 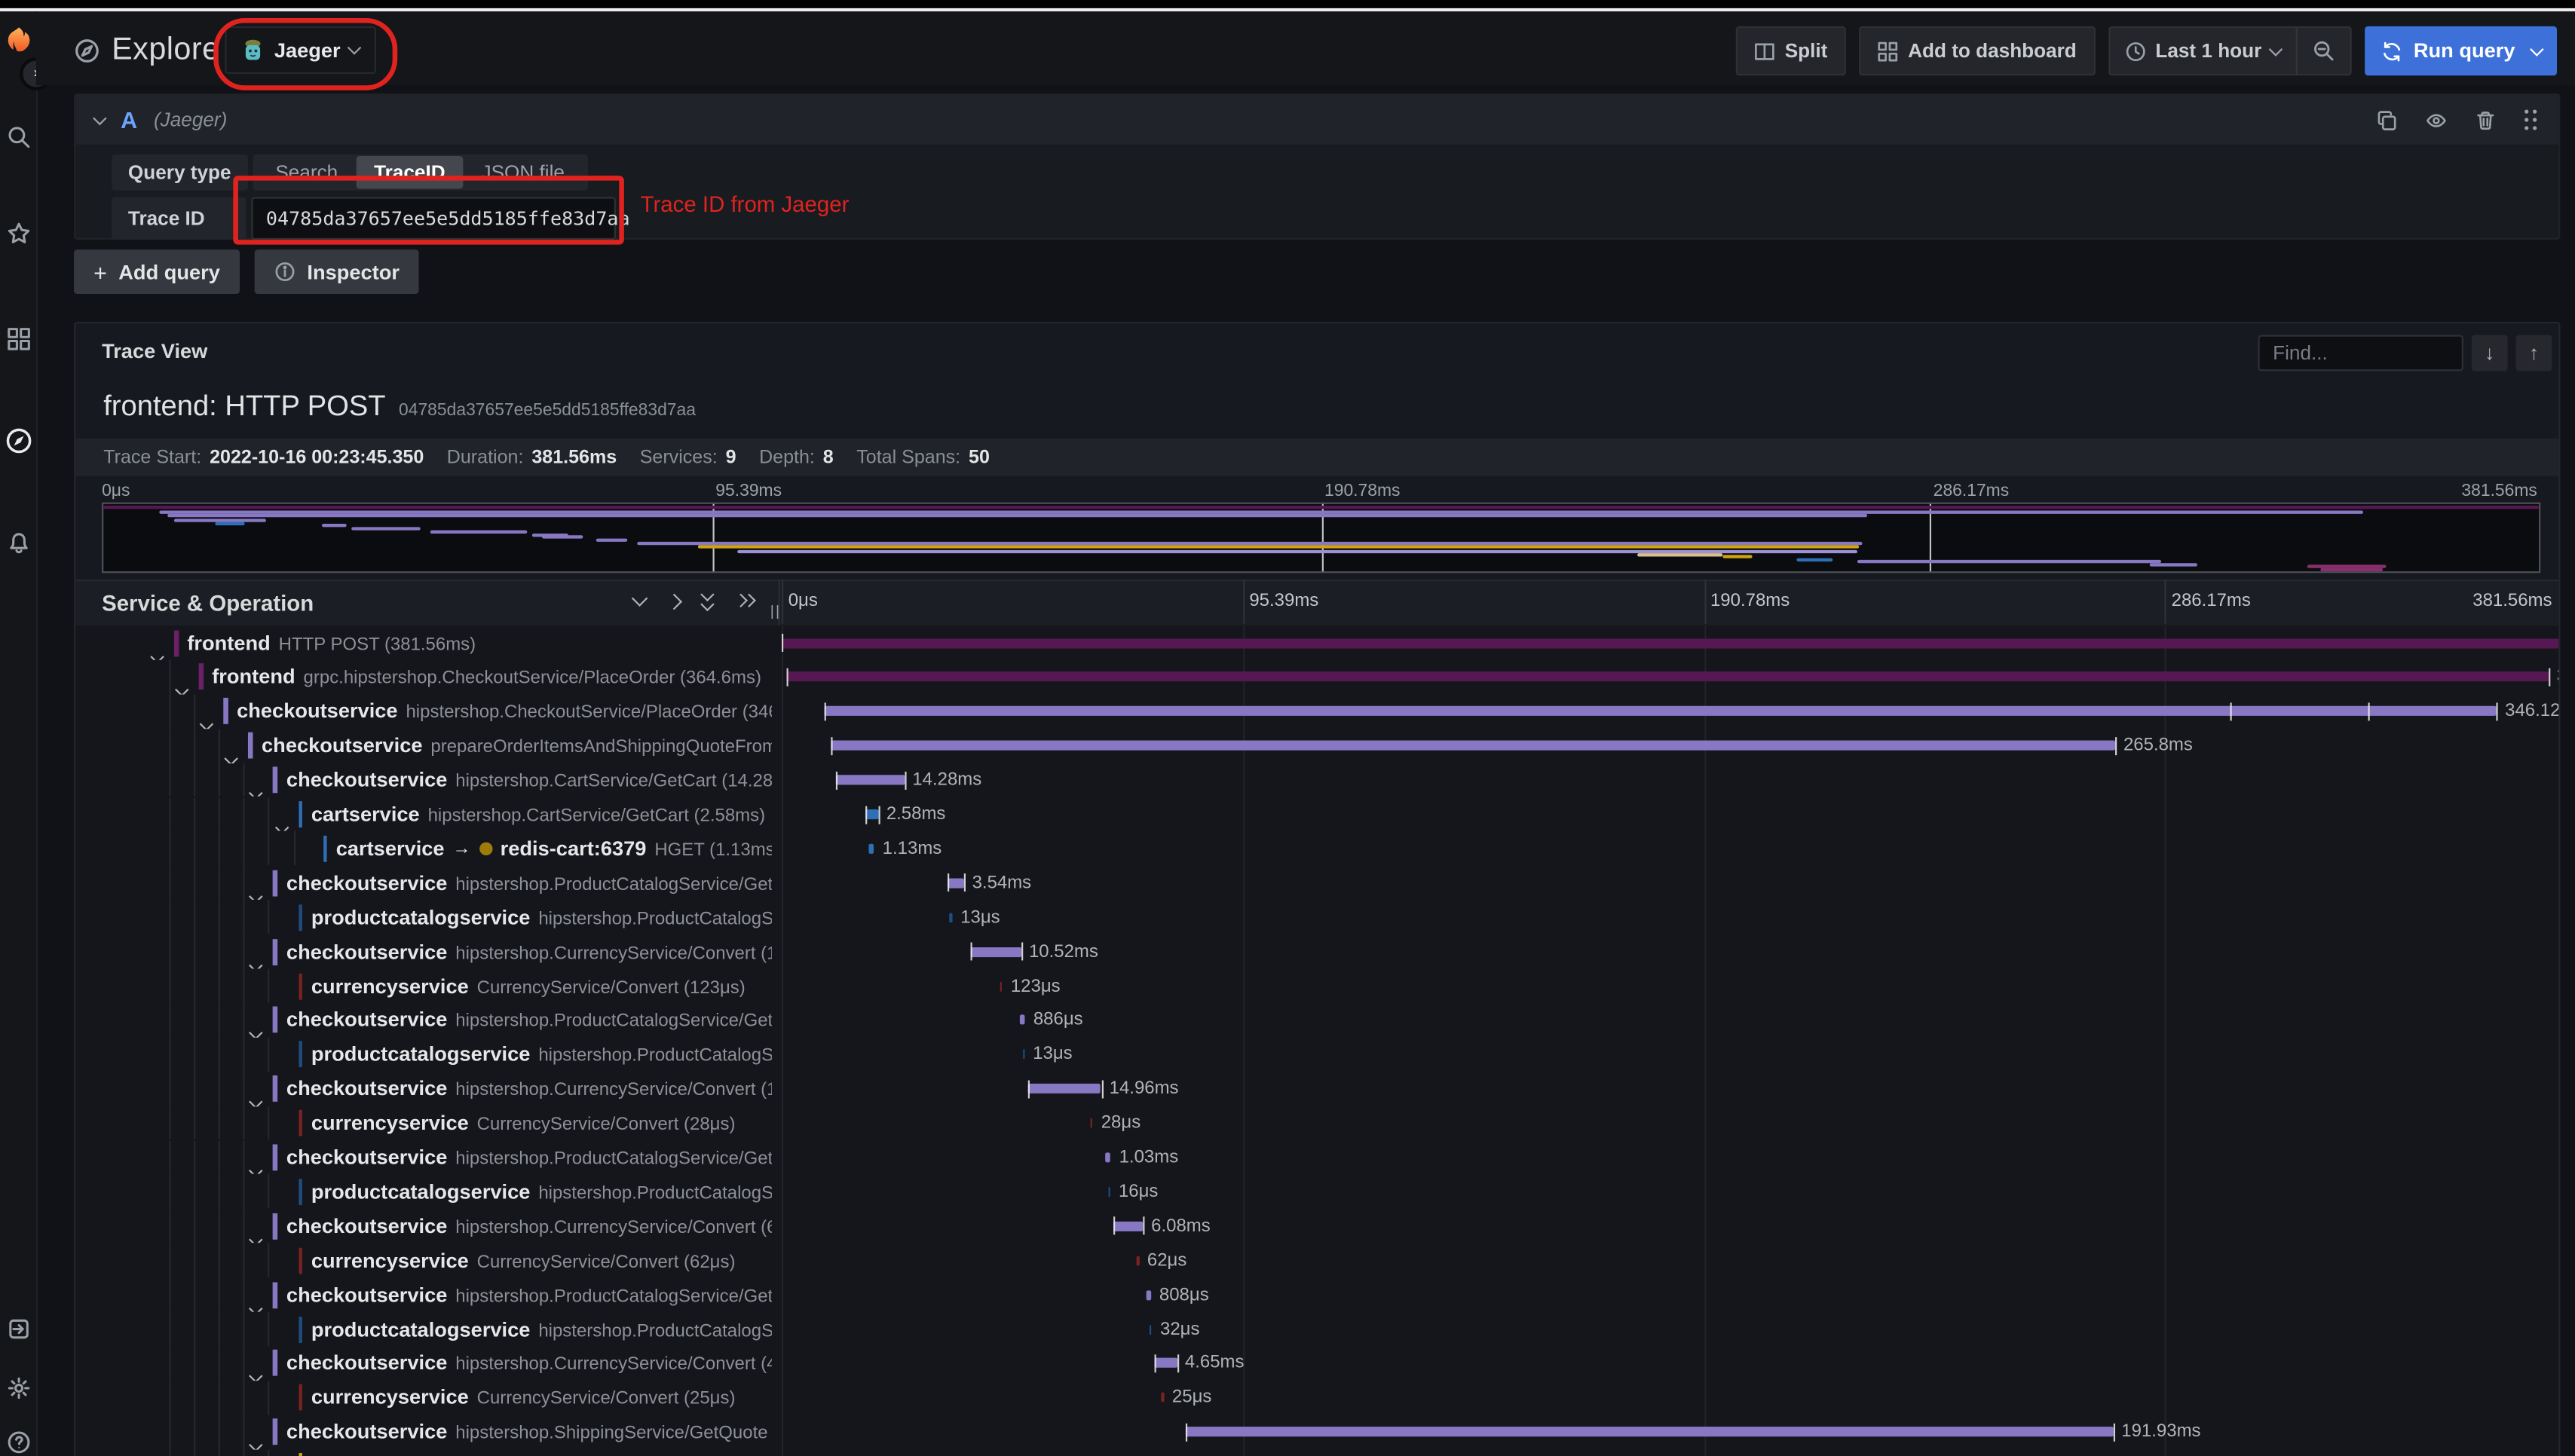 What do you see at coordinates (18, 234) in the screenshot?
I see `star-icon` at bounding box center [18, 234].